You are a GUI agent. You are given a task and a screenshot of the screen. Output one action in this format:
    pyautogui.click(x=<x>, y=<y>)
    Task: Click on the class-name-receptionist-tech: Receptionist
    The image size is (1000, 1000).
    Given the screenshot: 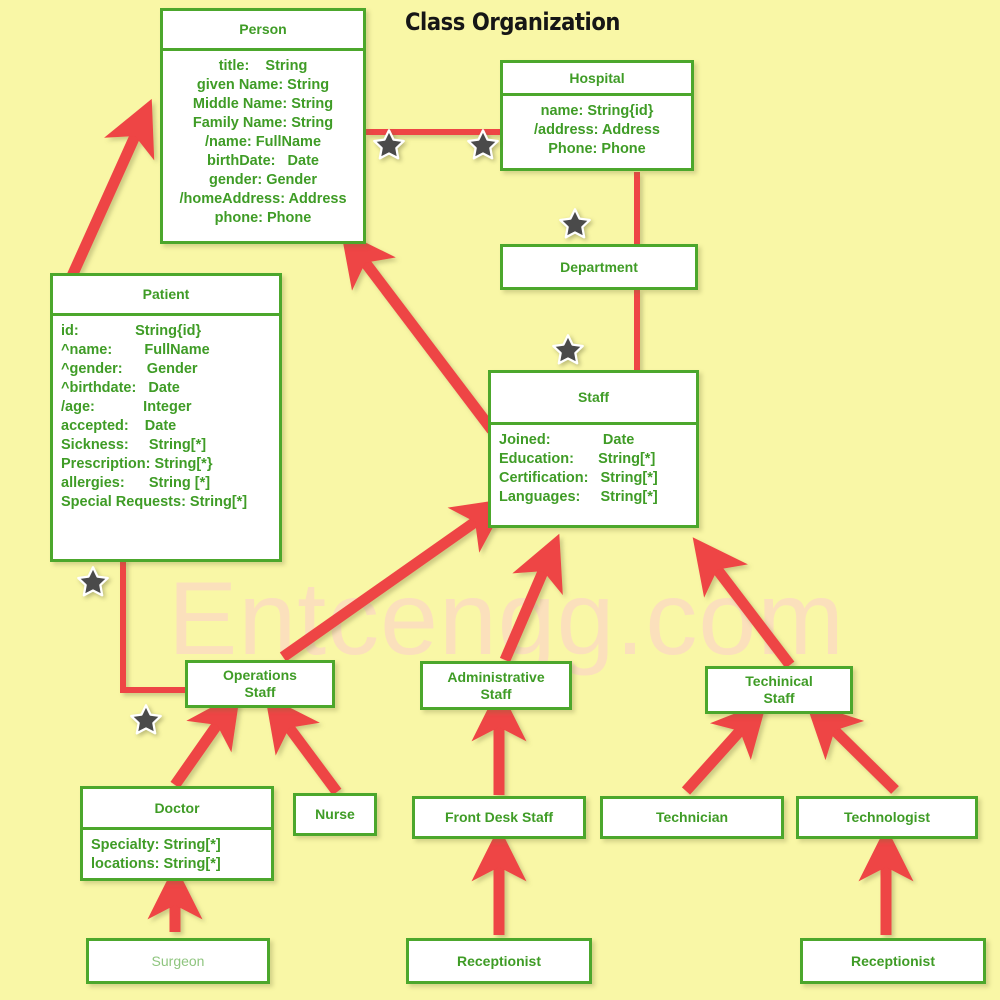 What is the action you would take?
    pyautogui.click(x=893, y=961)
    